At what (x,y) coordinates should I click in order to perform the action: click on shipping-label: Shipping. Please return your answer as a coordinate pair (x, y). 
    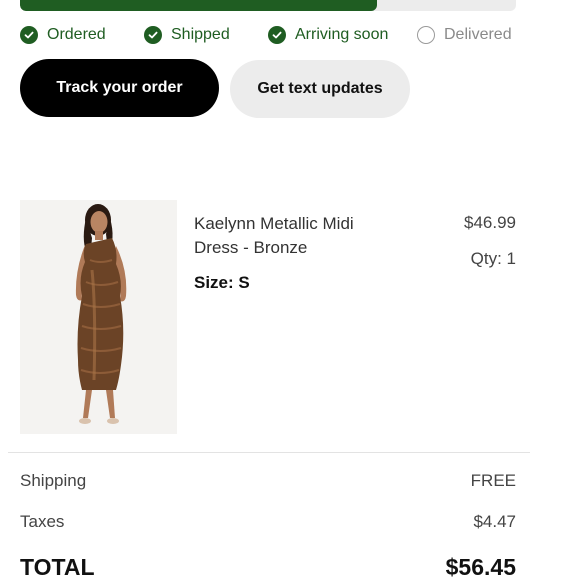
    Looking at the image, I should click on (53, 480).